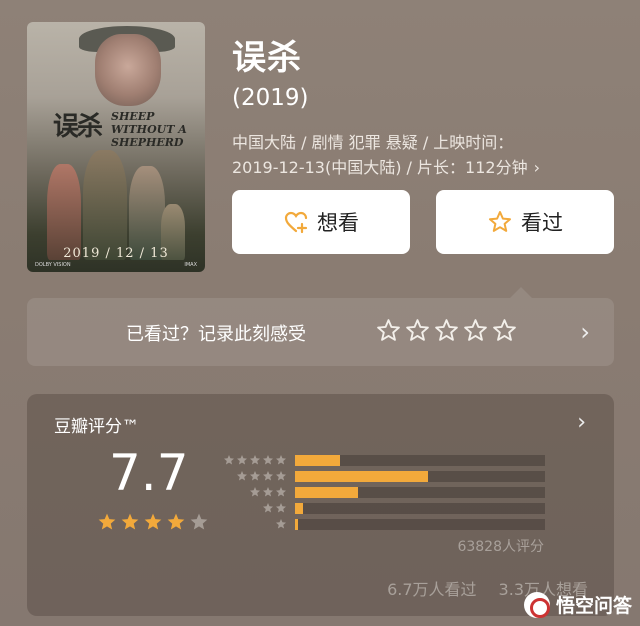 The width and height of the screenshot is (640, 626). What do you see at coordinates (536, 604) in the screenshot?
I see `wukong-logo-icon` at bounding box center [536, 604].